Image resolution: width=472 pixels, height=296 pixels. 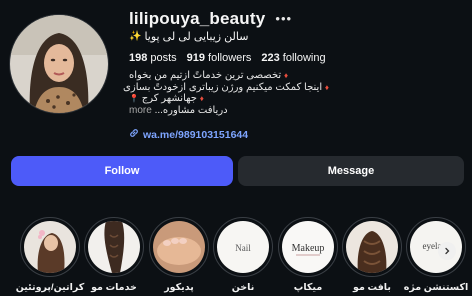 What do you see at coordinates (308, 287) in the screenshot?
I see `highlight-label: میکاپ` at bounding box center [308, 287].